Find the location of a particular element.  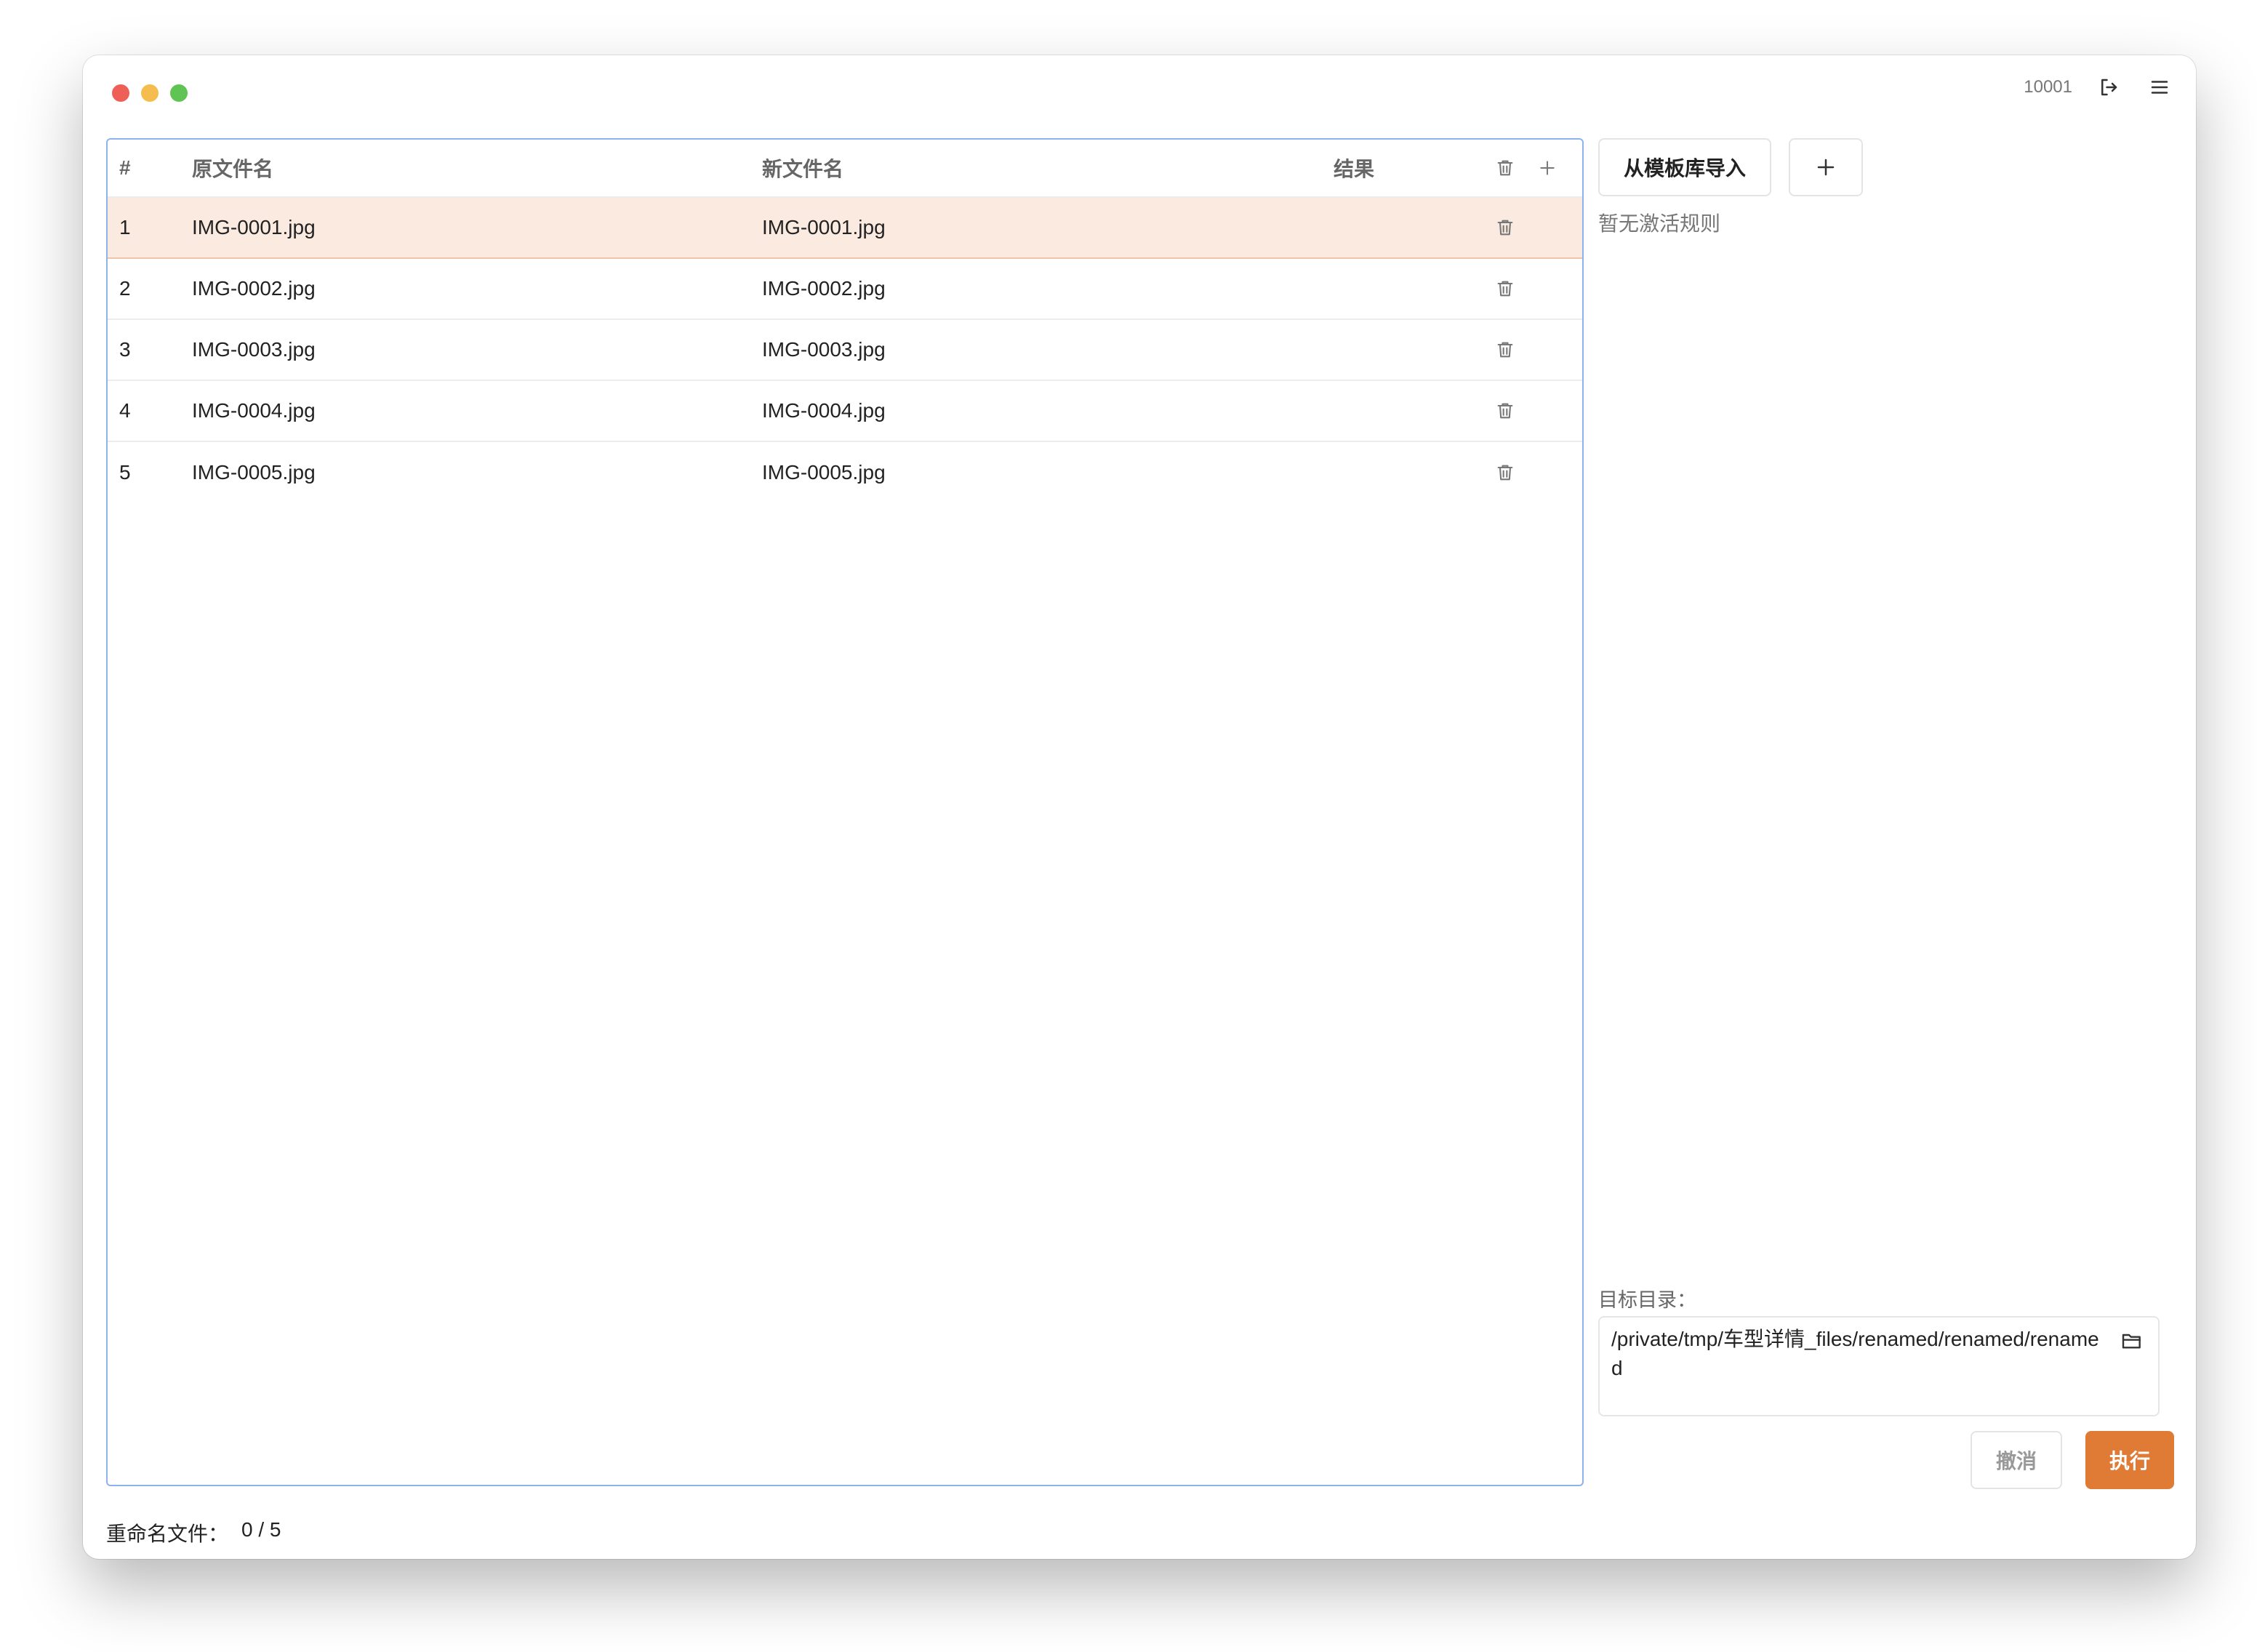

window-controls is located at coordinates (150, 93).